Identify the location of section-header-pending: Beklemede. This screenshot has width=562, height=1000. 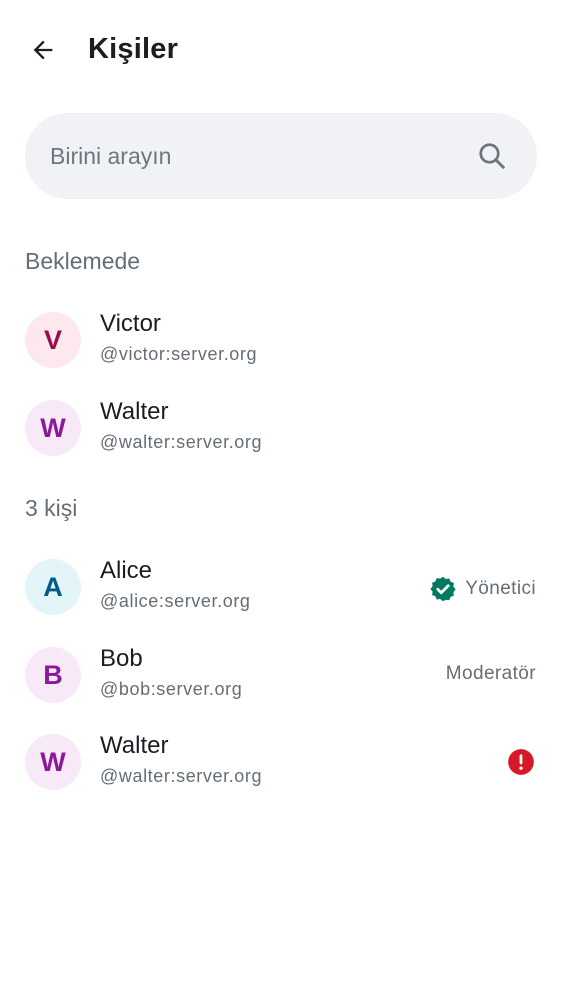
(83, 261).